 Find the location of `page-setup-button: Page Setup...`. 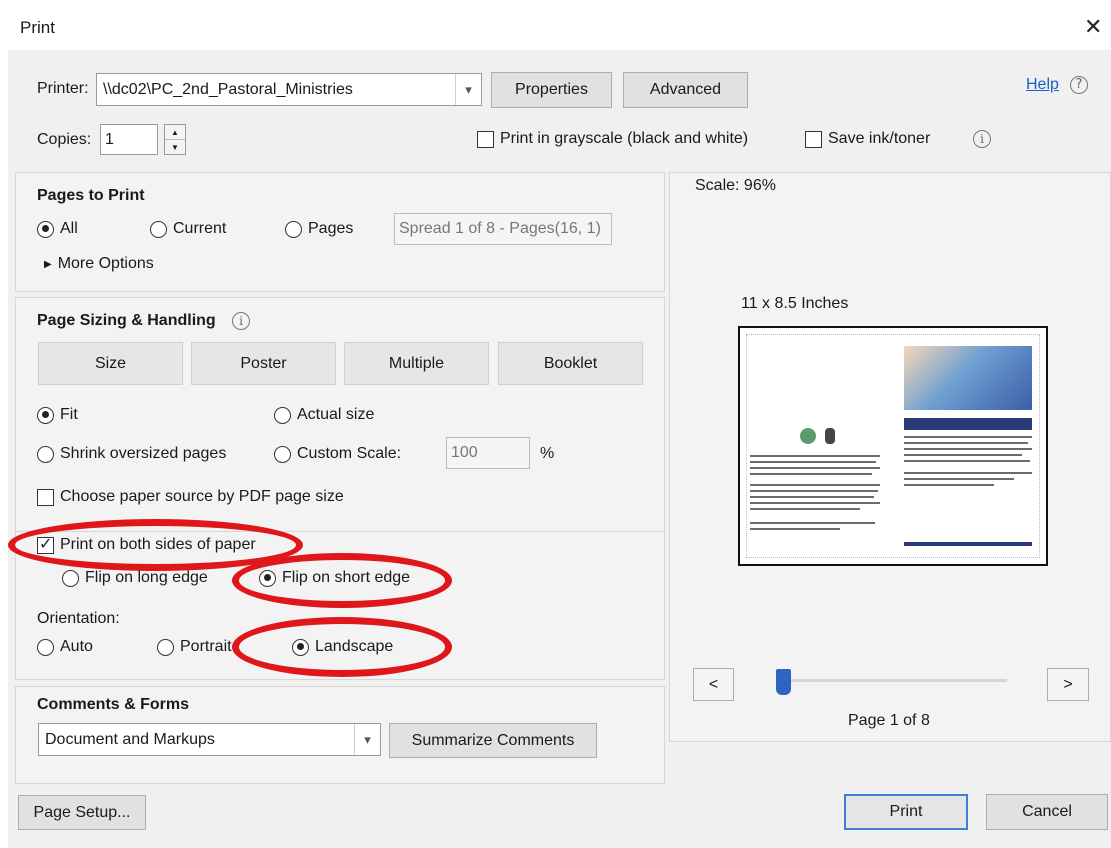

page-setup-button: Page Setup... is located at coordinates (82, 812).